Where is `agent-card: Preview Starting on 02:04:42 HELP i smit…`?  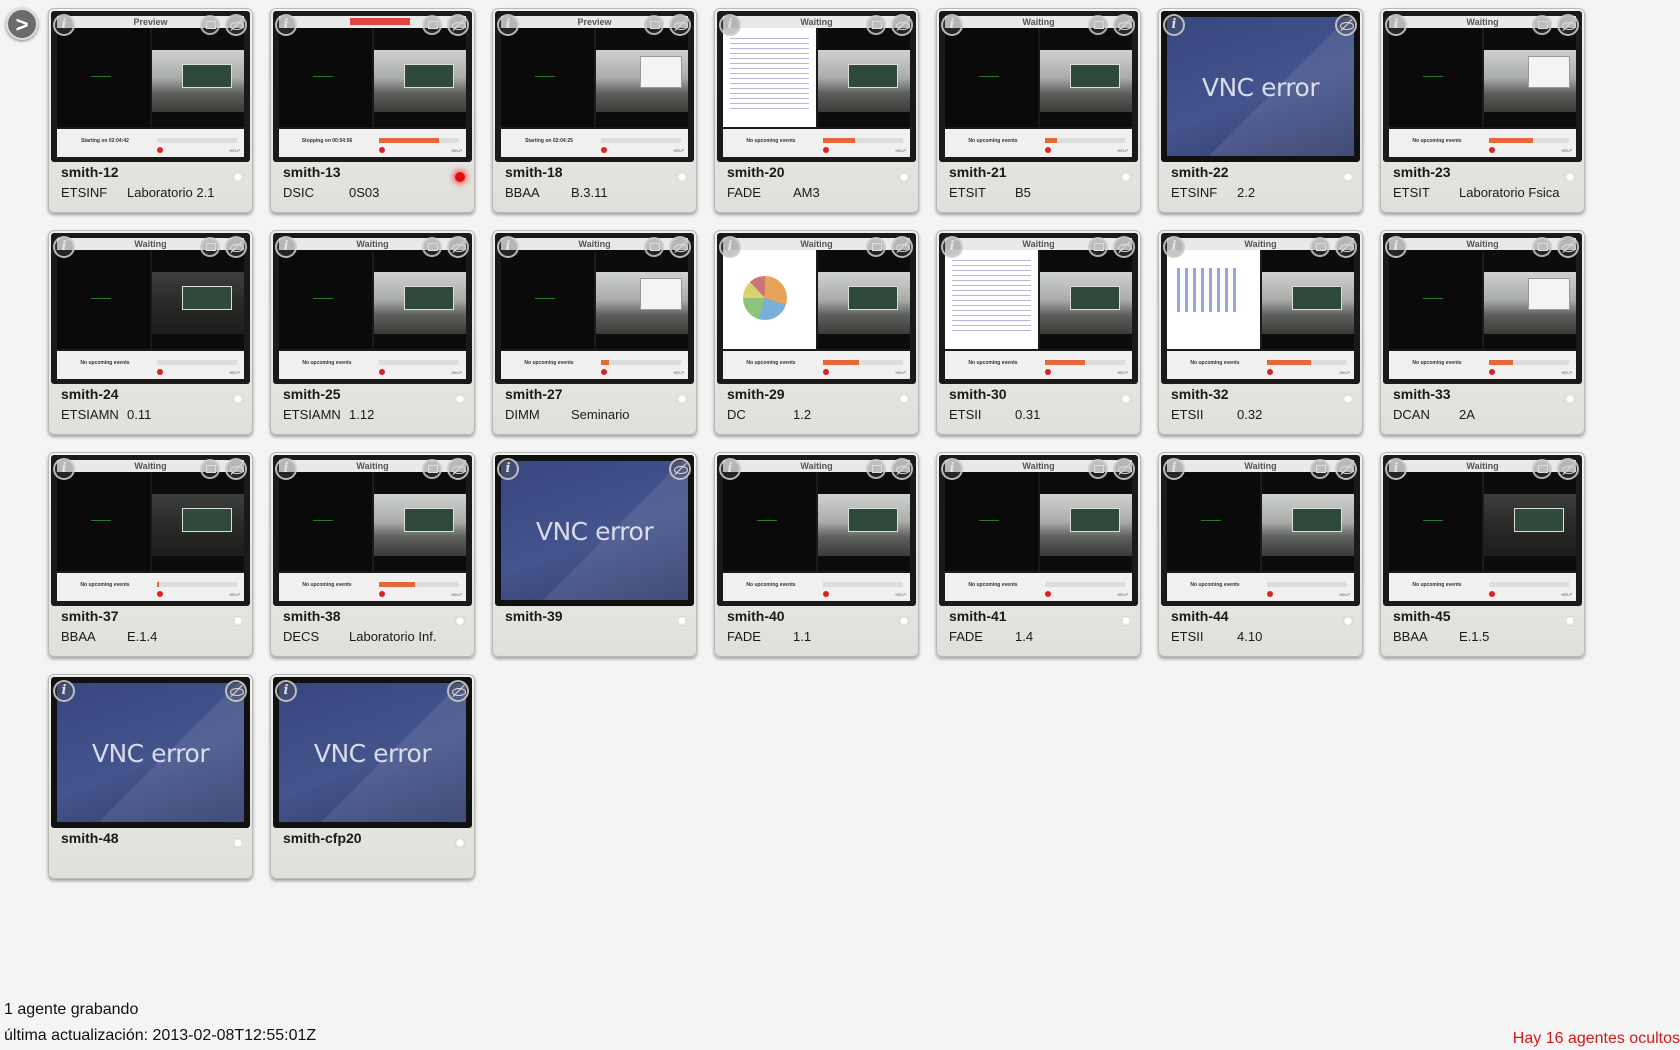 agent-card: Preview Starting on 02:04:42 HELP i smit… is located at coordinates (150, 110).